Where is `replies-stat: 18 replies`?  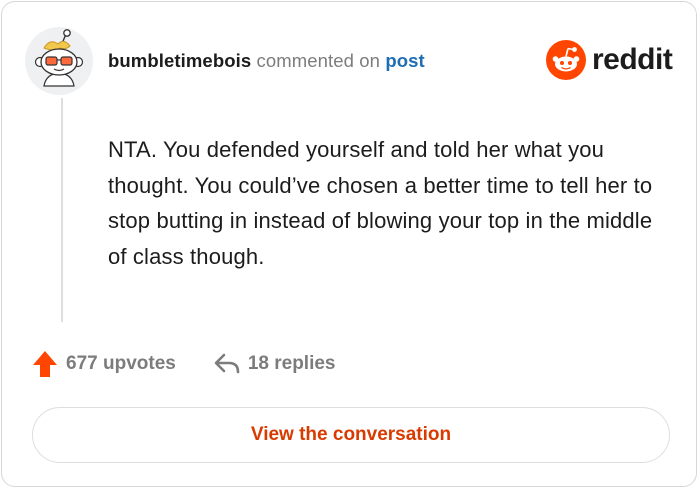 replies-stat: 18 replies is located at coordinates (275, 364).